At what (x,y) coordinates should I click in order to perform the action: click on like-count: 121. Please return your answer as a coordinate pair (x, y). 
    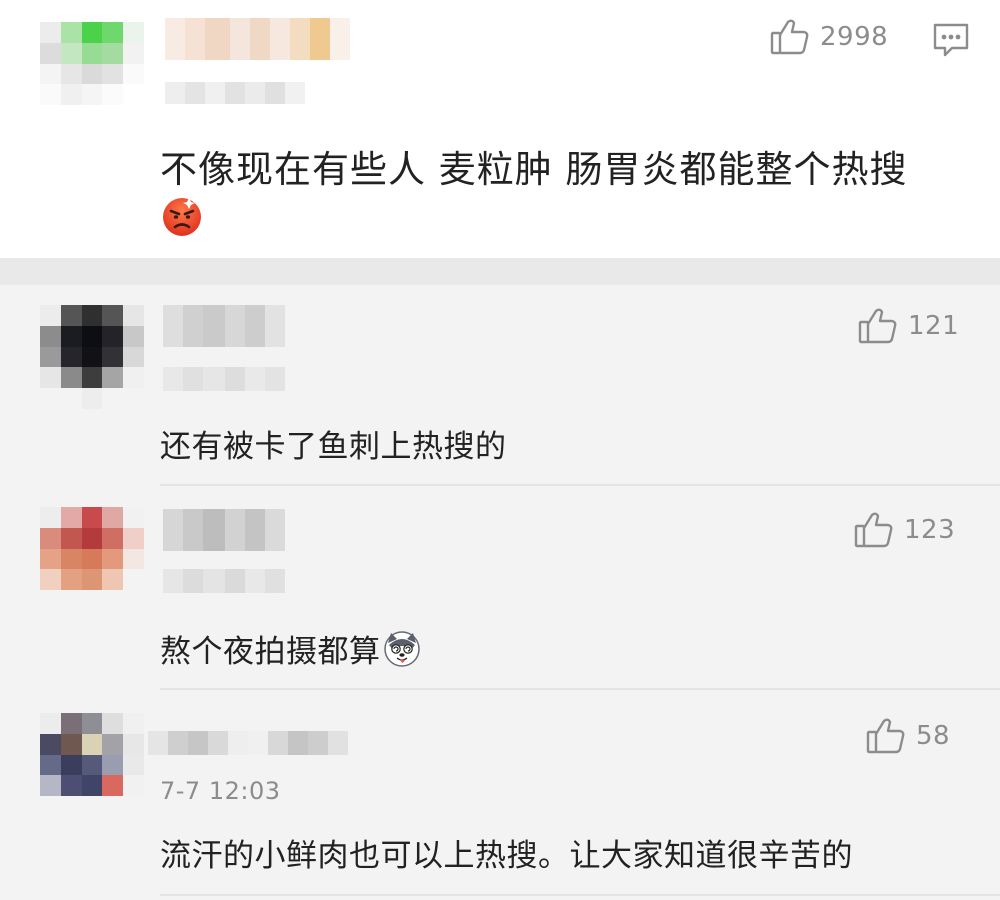
    Looking at the image, I should click on (934, 326).